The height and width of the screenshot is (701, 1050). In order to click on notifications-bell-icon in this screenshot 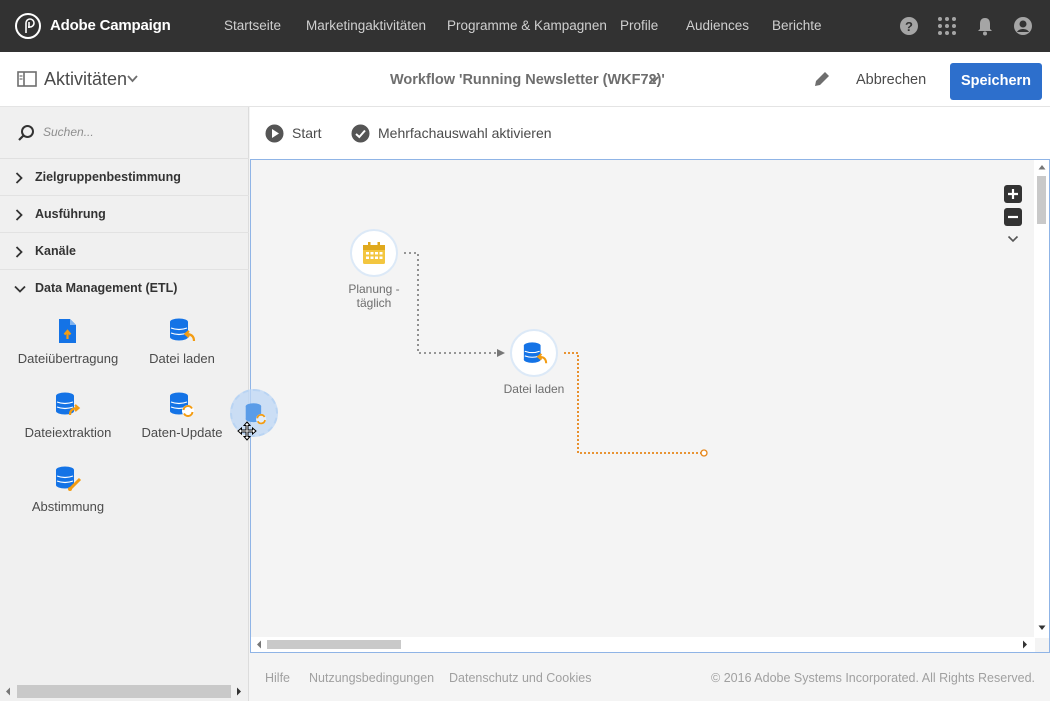, I will do `click(985, 26)`.